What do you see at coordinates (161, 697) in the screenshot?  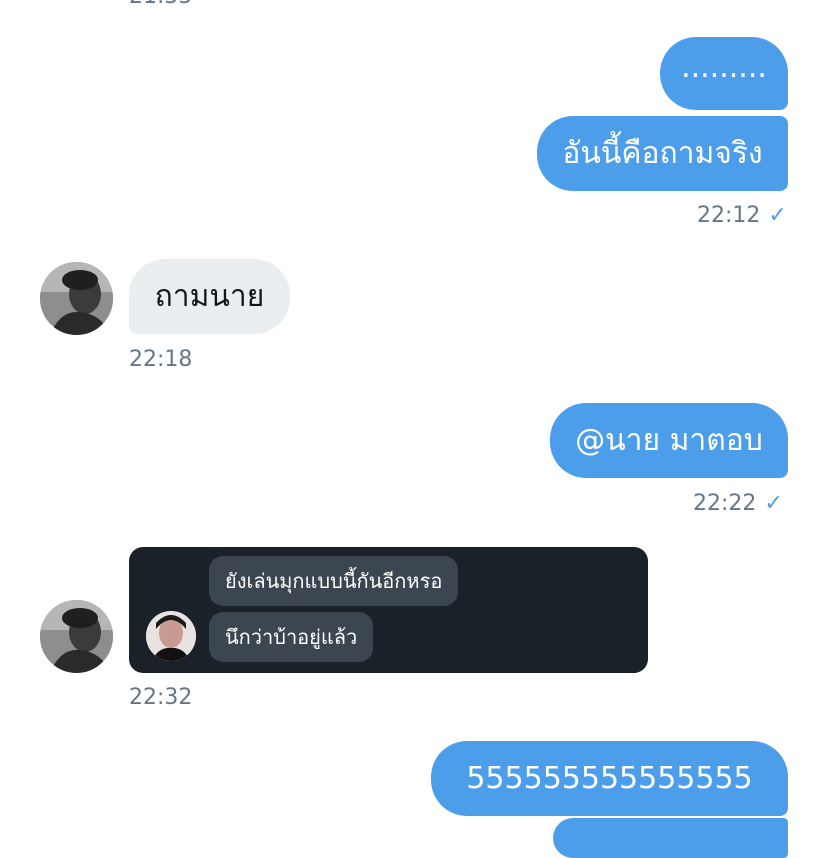 I see `message-time: 22:32` at bounding box center [161, 697].